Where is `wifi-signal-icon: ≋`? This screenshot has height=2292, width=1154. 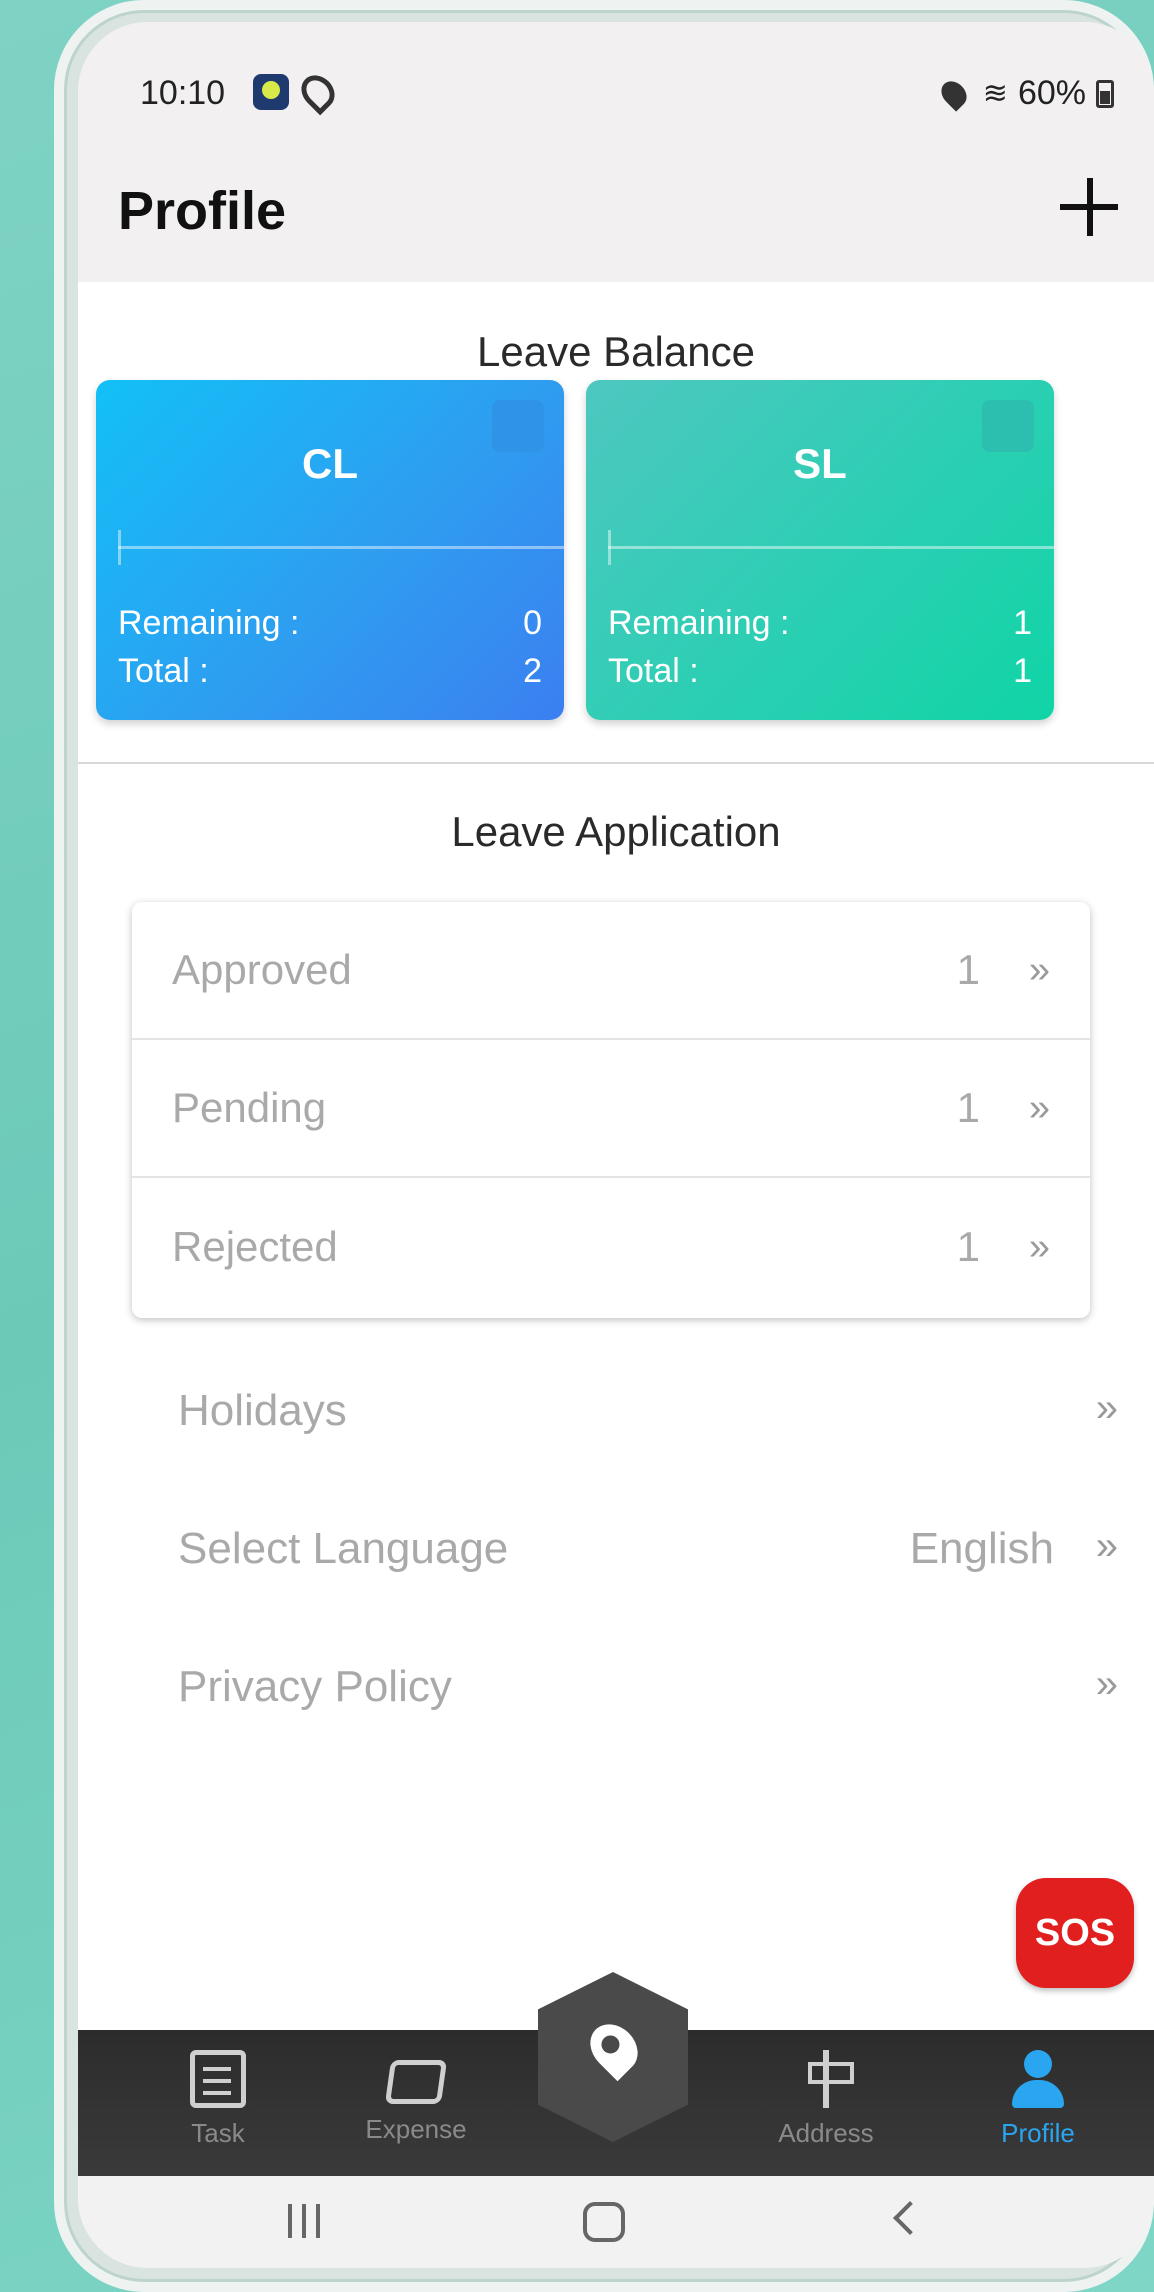 wifi-signal-icon: ≋ is located at coordinates (995, 93).